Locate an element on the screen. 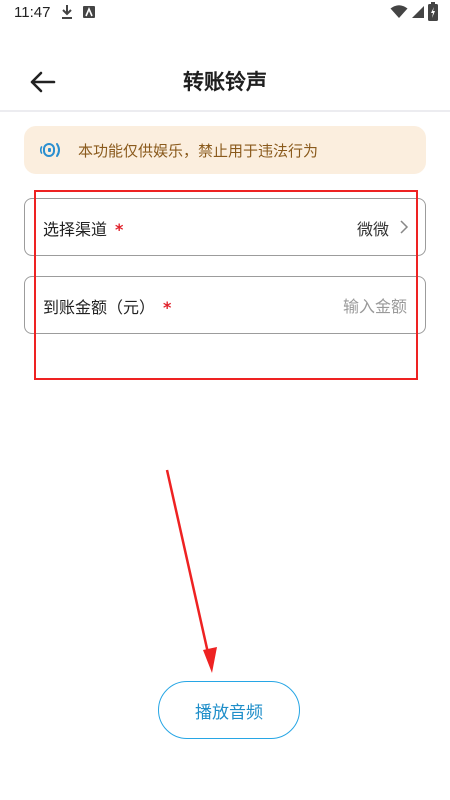 The width and height of the screenshot is (450, 800). amount-input is located at coordinates (327, 306).